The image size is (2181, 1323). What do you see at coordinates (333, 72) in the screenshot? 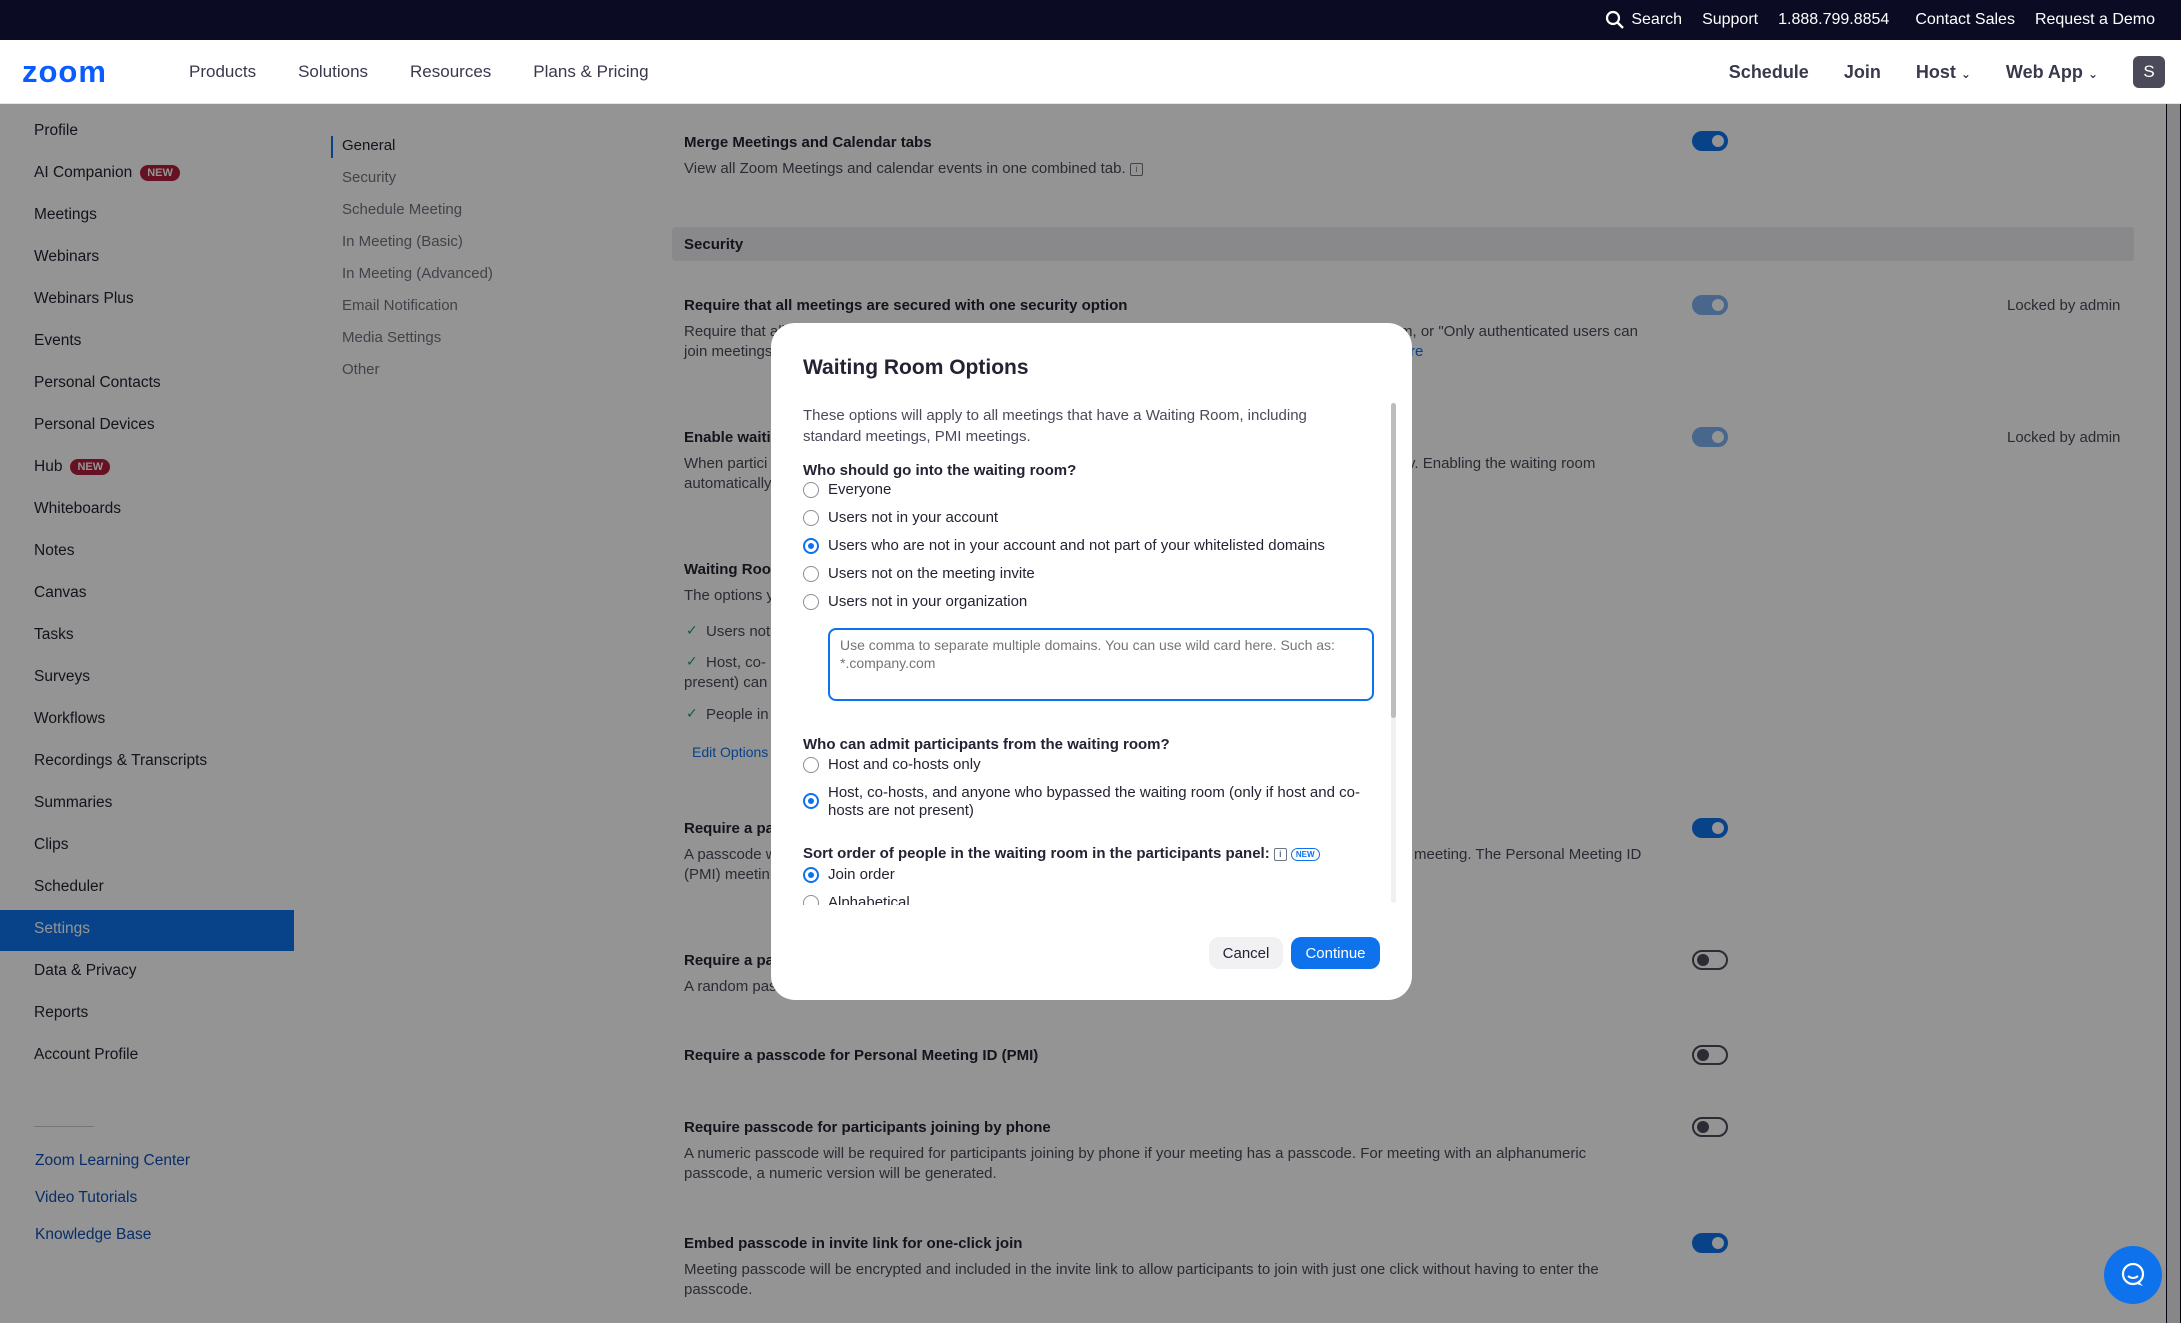
I see `nav-solutions: Solutions` at bounding box center [333, 72].